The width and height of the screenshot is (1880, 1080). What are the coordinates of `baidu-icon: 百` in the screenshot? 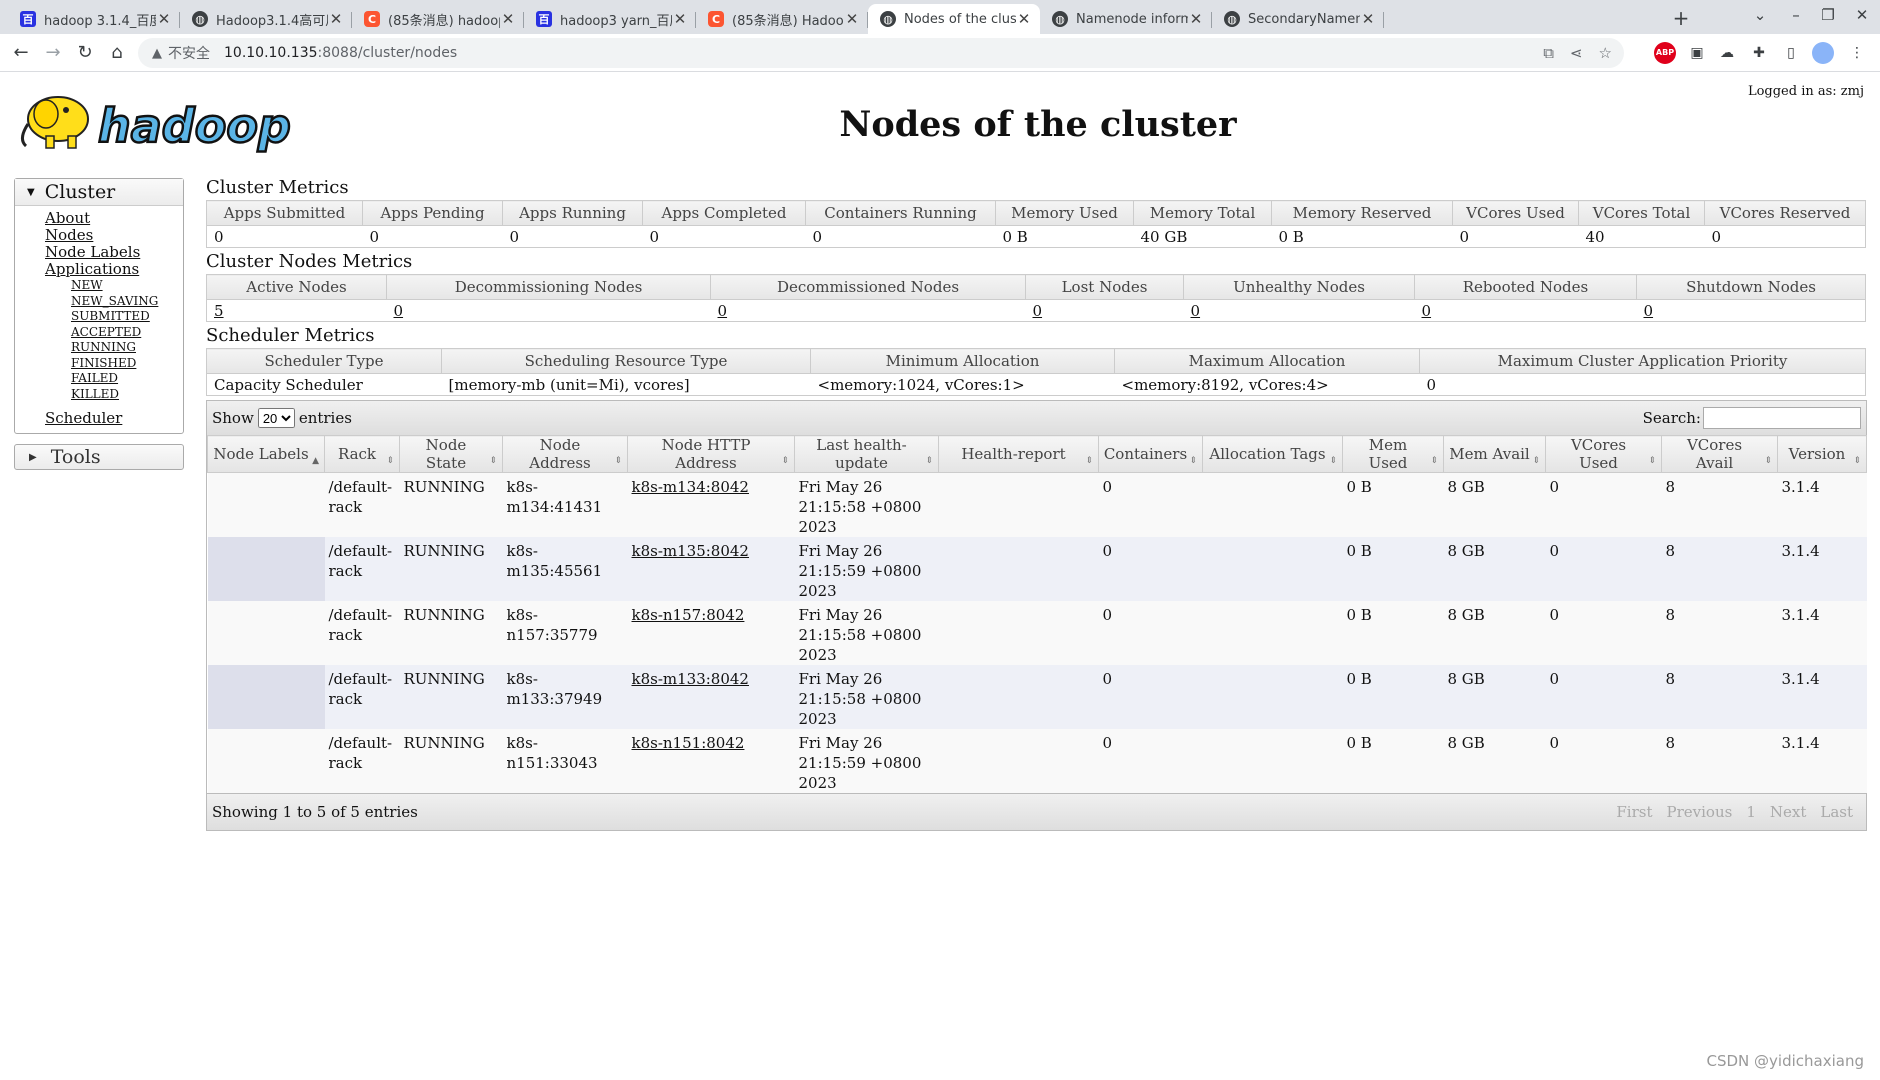 It's located at (28, 19).